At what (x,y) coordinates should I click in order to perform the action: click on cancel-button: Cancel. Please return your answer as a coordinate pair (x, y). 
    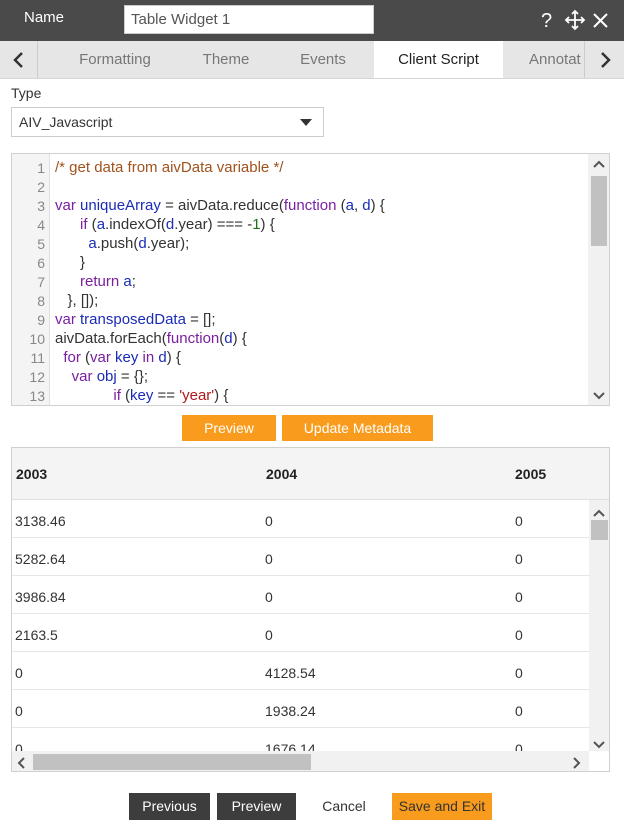
    Looking at the image, I should click on (344, 806).